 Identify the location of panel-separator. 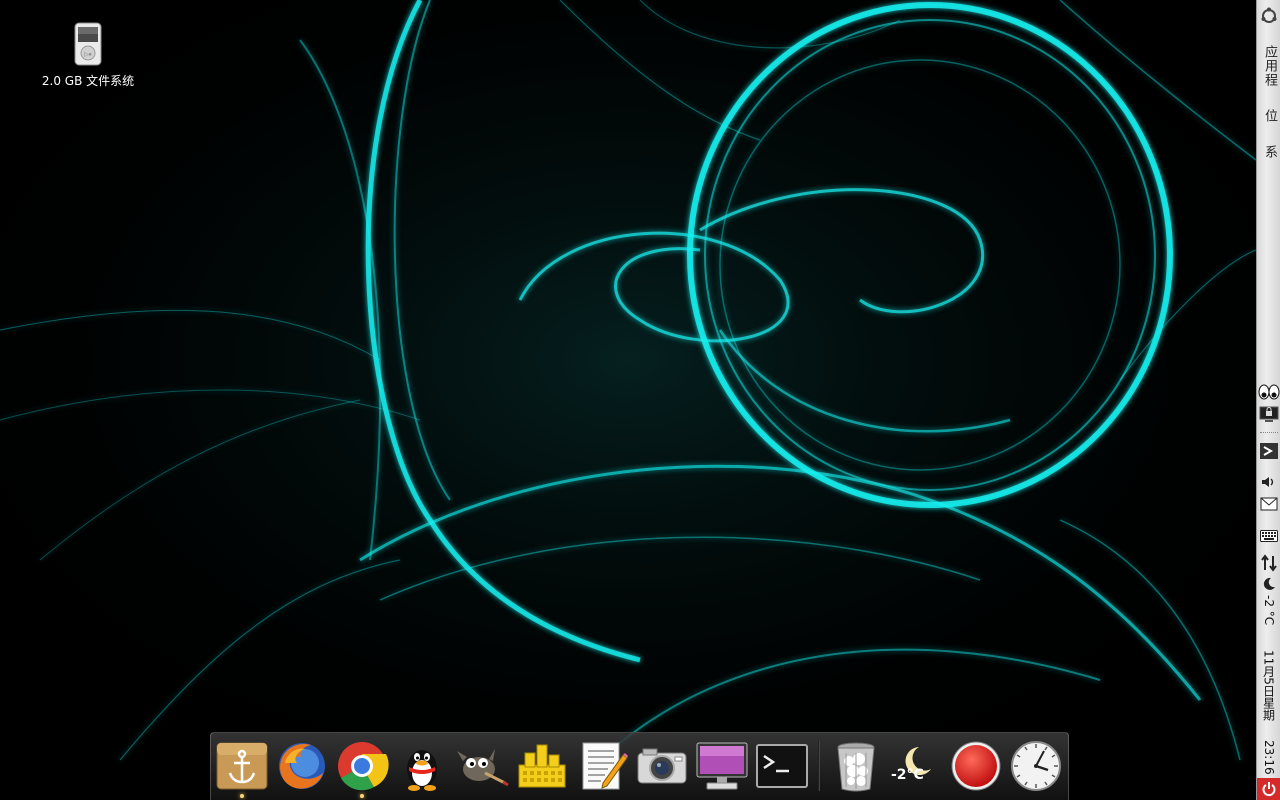
(1269, 433).